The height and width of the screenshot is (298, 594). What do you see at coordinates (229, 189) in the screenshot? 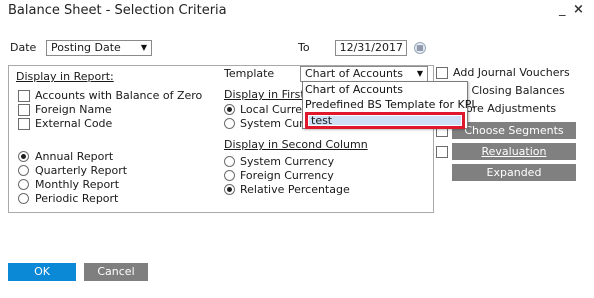
I see `radio-second-relative-percentage` at bounding box center [229, 189].